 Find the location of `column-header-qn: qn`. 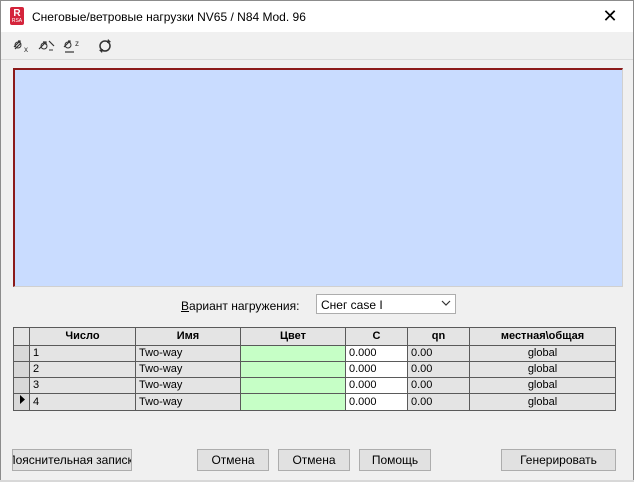

column-header-qn: qn is located at coordinates (438, 336).